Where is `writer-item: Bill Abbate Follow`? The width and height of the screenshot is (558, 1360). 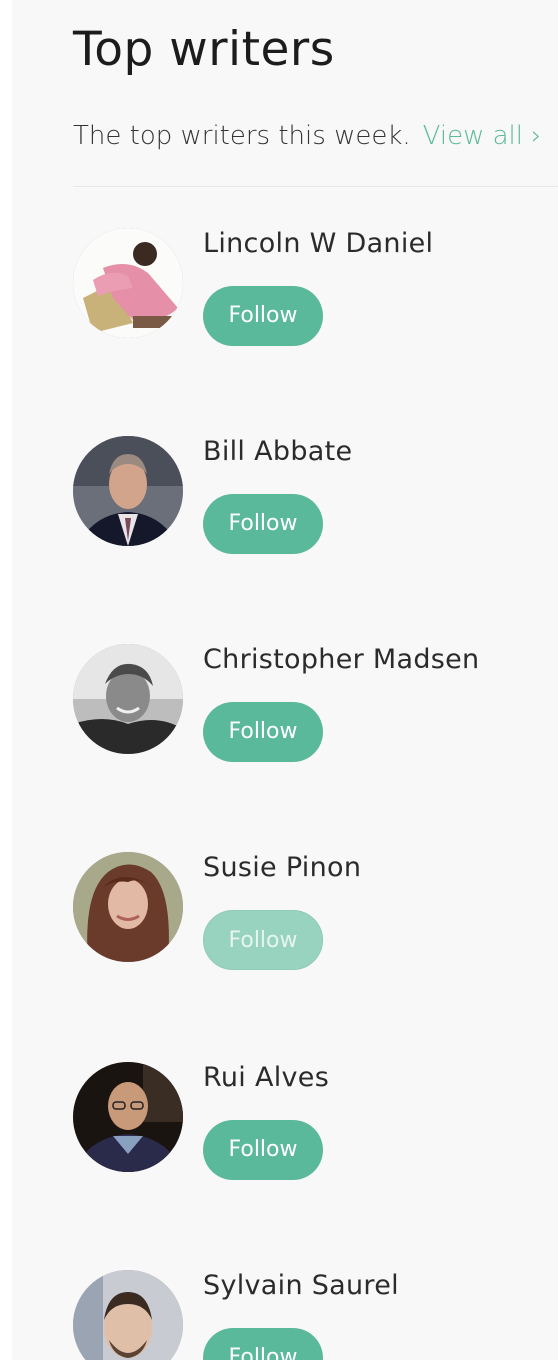 writer-item: Bill Abbate Follow is located at coordinates (308, 496).